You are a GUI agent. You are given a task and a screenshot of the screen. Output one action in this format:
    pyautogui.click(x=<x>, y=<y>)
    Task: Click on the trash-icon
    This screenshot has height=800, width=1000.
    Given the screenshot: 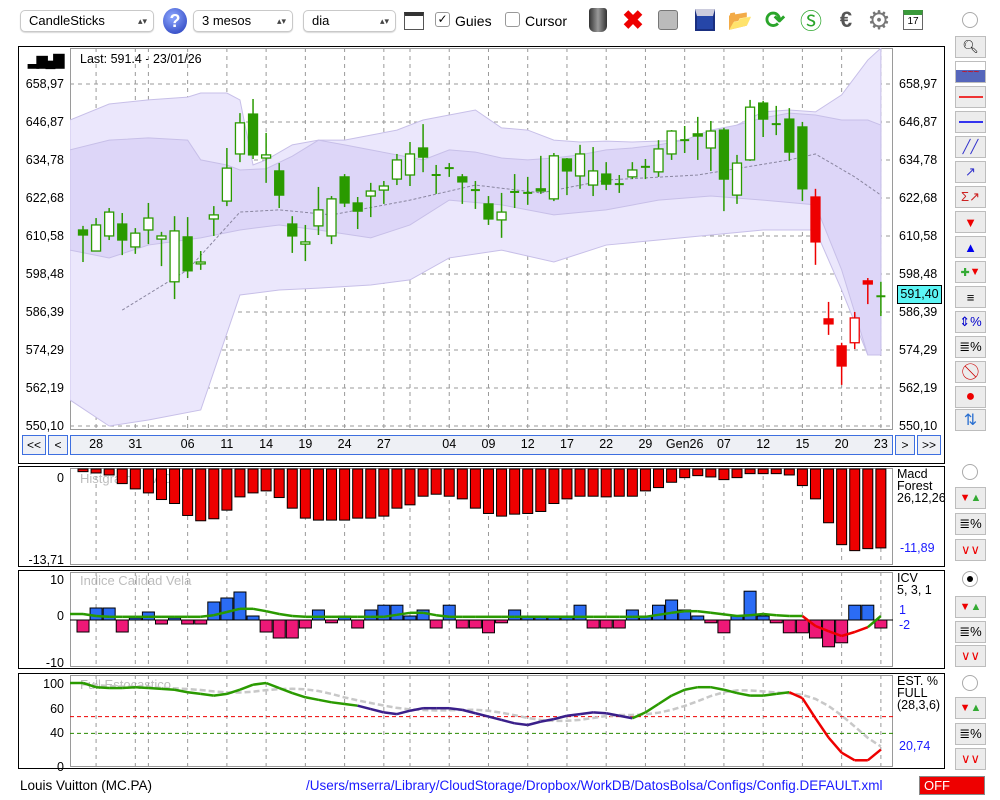 What is the action you would take?
    pyautogui.click(x=598, y=20)
    